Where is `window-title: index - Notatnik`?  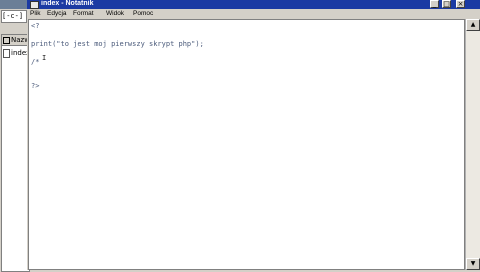 window-title: index - Notatnik is located at coordinates (67, 3).